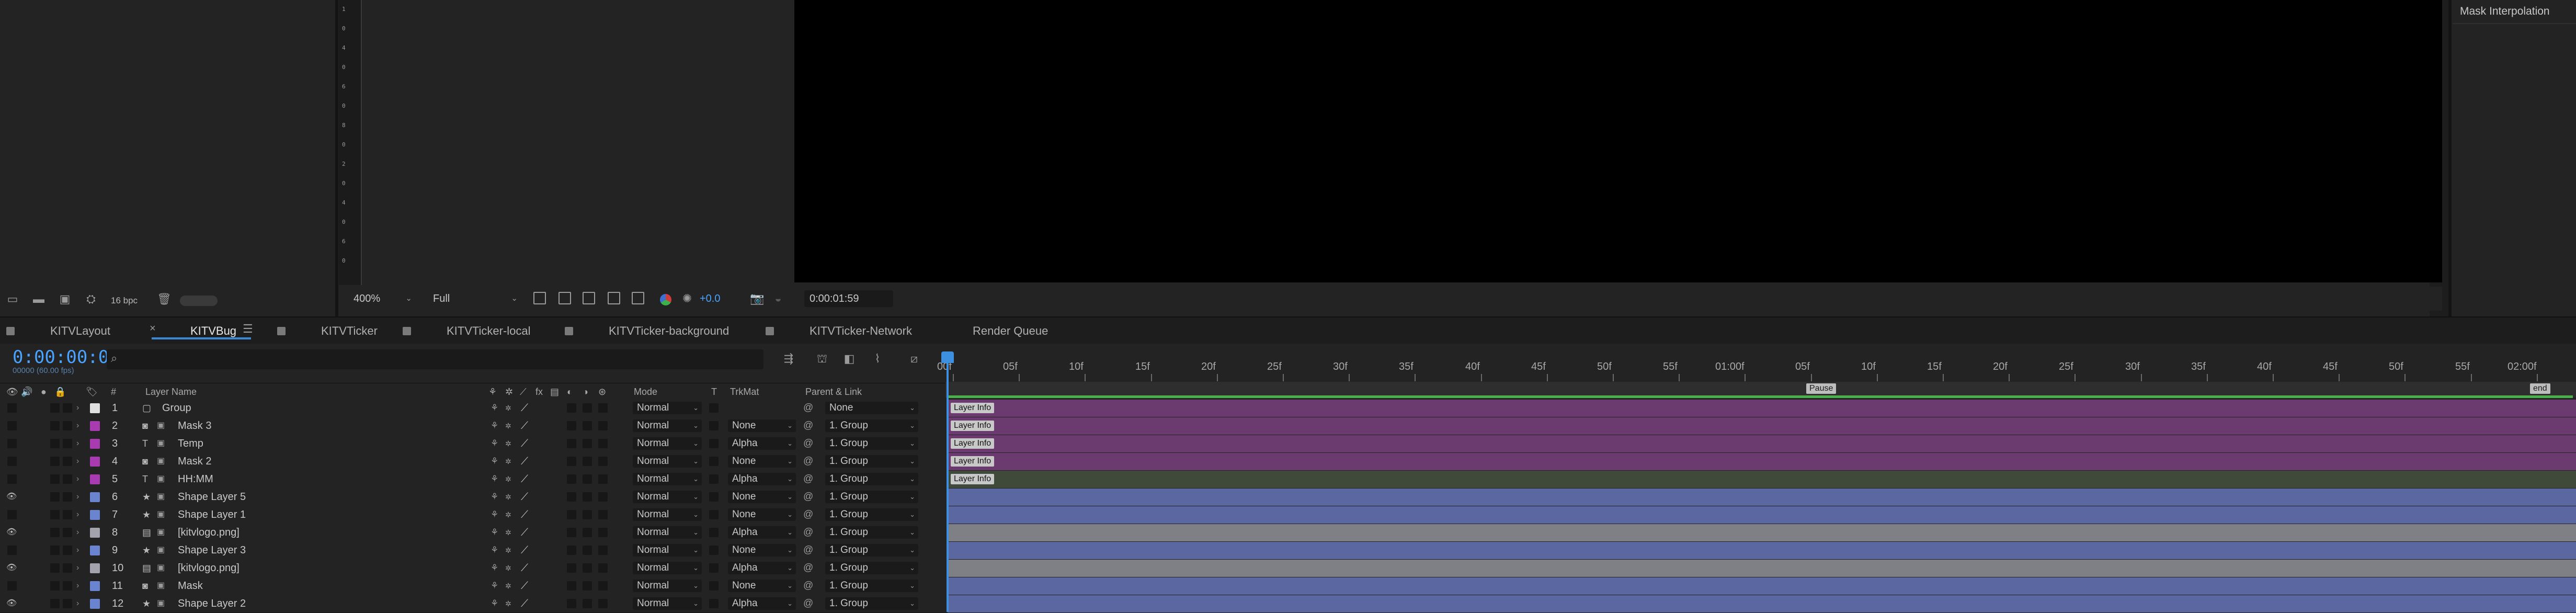 The image size is (2576, 613). Describe the element at coordinates (65, 299) in the screenshot. I see `new-composition-icon: ▣` at that location.